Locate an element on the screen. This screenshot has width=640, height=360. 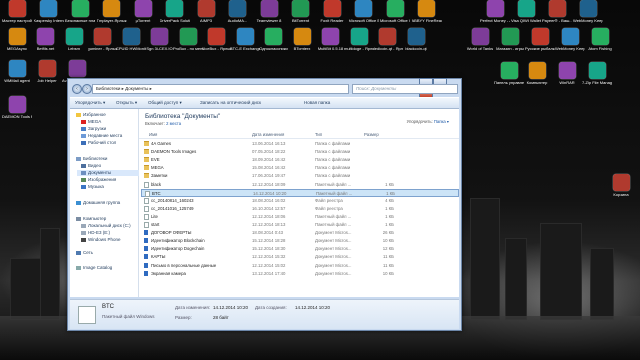
desktop-icon: µTorrent is located at coordinates (143, 11).